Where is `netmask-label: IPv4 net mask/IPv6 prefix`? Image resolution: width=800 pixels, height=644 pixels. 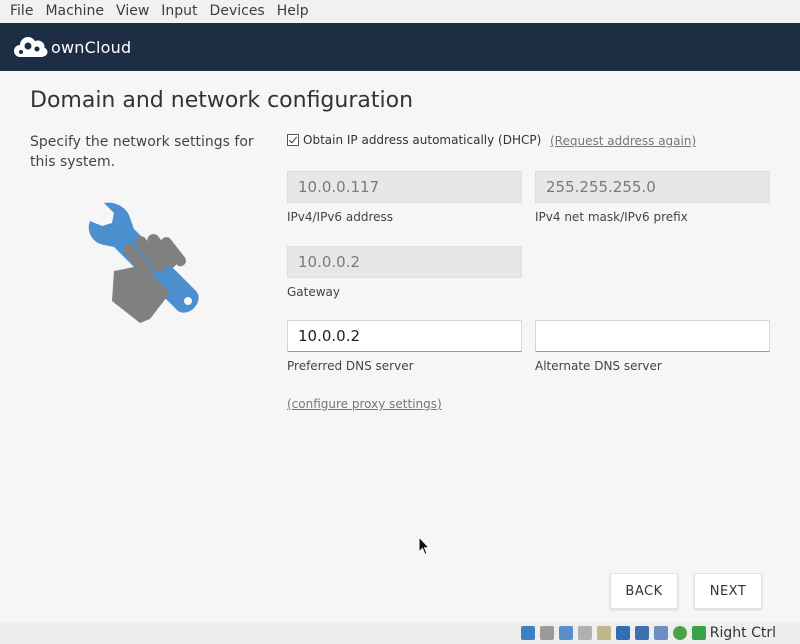
netmask-label: IPv4 net mask/IPv6 prefix is located at coordinates (611, 217).